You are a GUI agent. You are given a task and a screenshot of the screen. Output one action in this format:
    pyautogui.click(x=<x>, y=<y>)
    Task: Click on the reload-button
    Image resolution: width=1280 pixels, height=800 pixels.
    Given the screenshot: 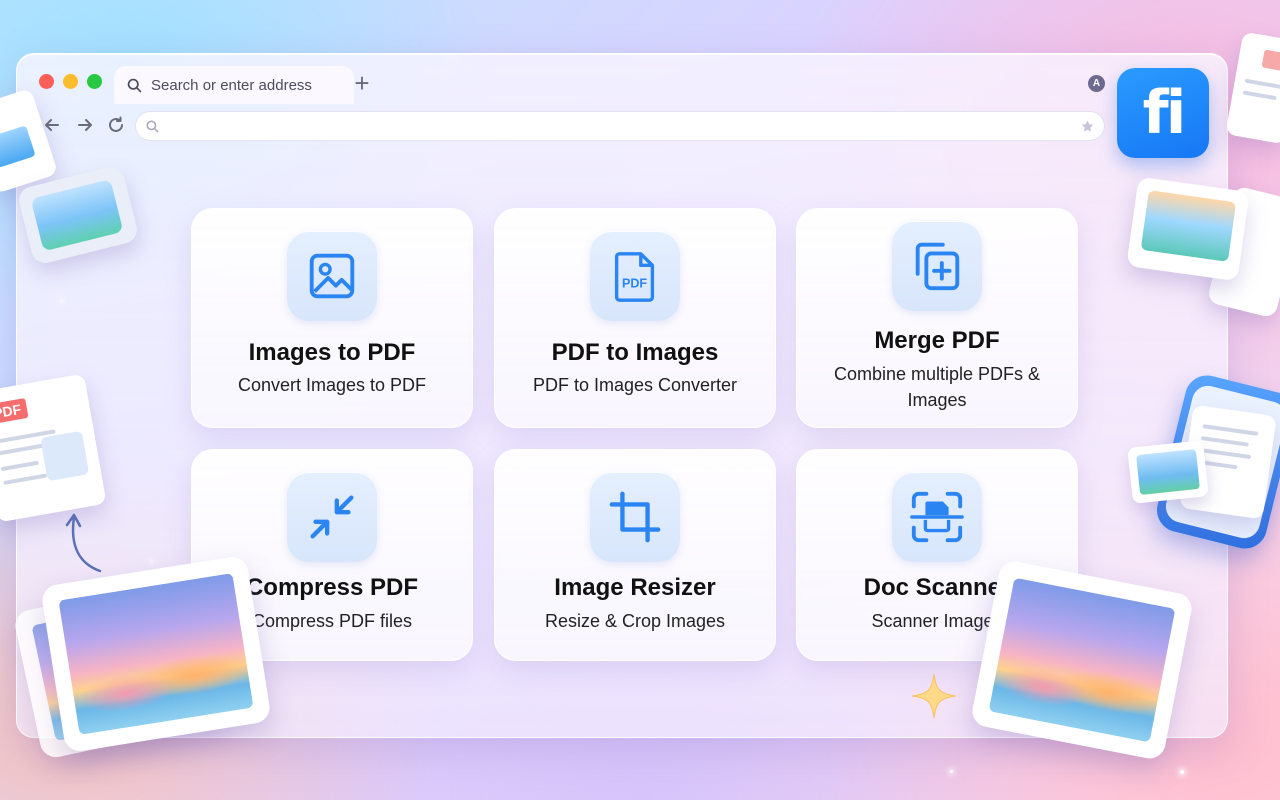 What is the action you would take?
    pyautogui.click(x=116, y=125)
    